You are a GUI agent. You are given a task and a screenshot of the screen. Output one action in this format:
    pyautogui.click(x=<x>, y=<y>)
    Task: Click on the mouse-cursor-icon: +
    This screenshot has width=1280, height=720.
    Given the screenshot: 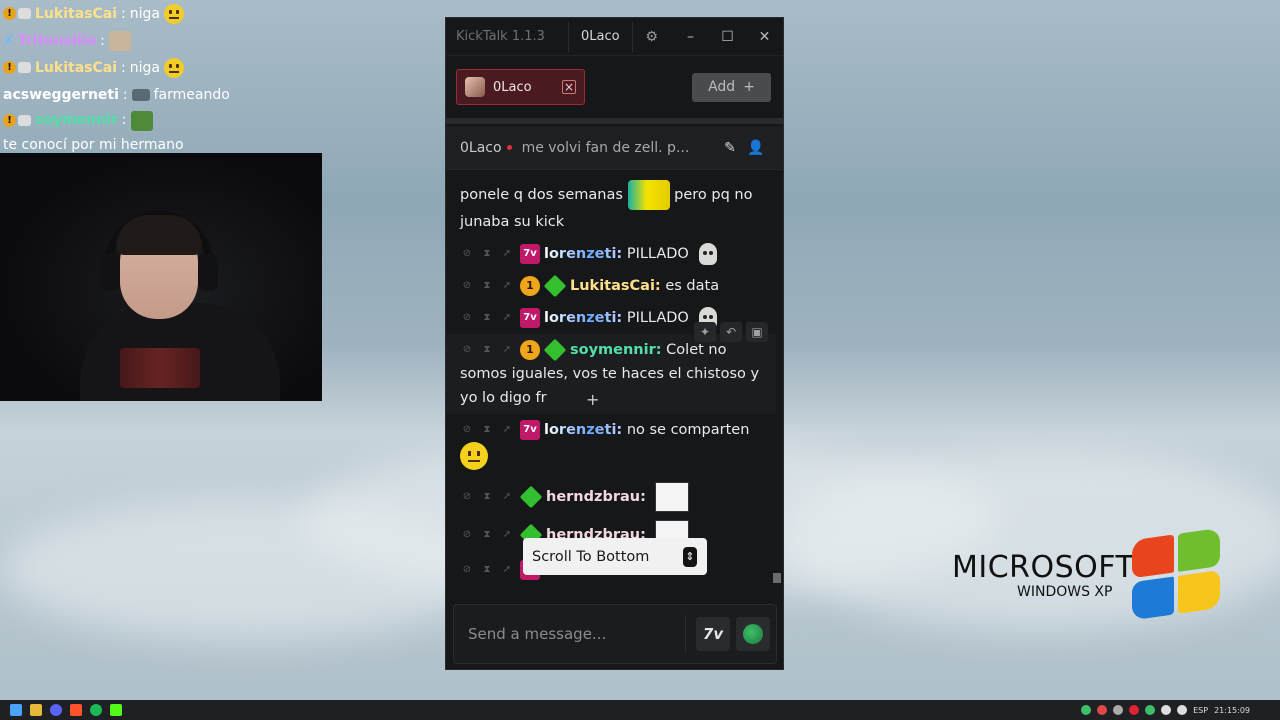 What is the action you would take?
    pyautogui.click(x=593, y=399)
    